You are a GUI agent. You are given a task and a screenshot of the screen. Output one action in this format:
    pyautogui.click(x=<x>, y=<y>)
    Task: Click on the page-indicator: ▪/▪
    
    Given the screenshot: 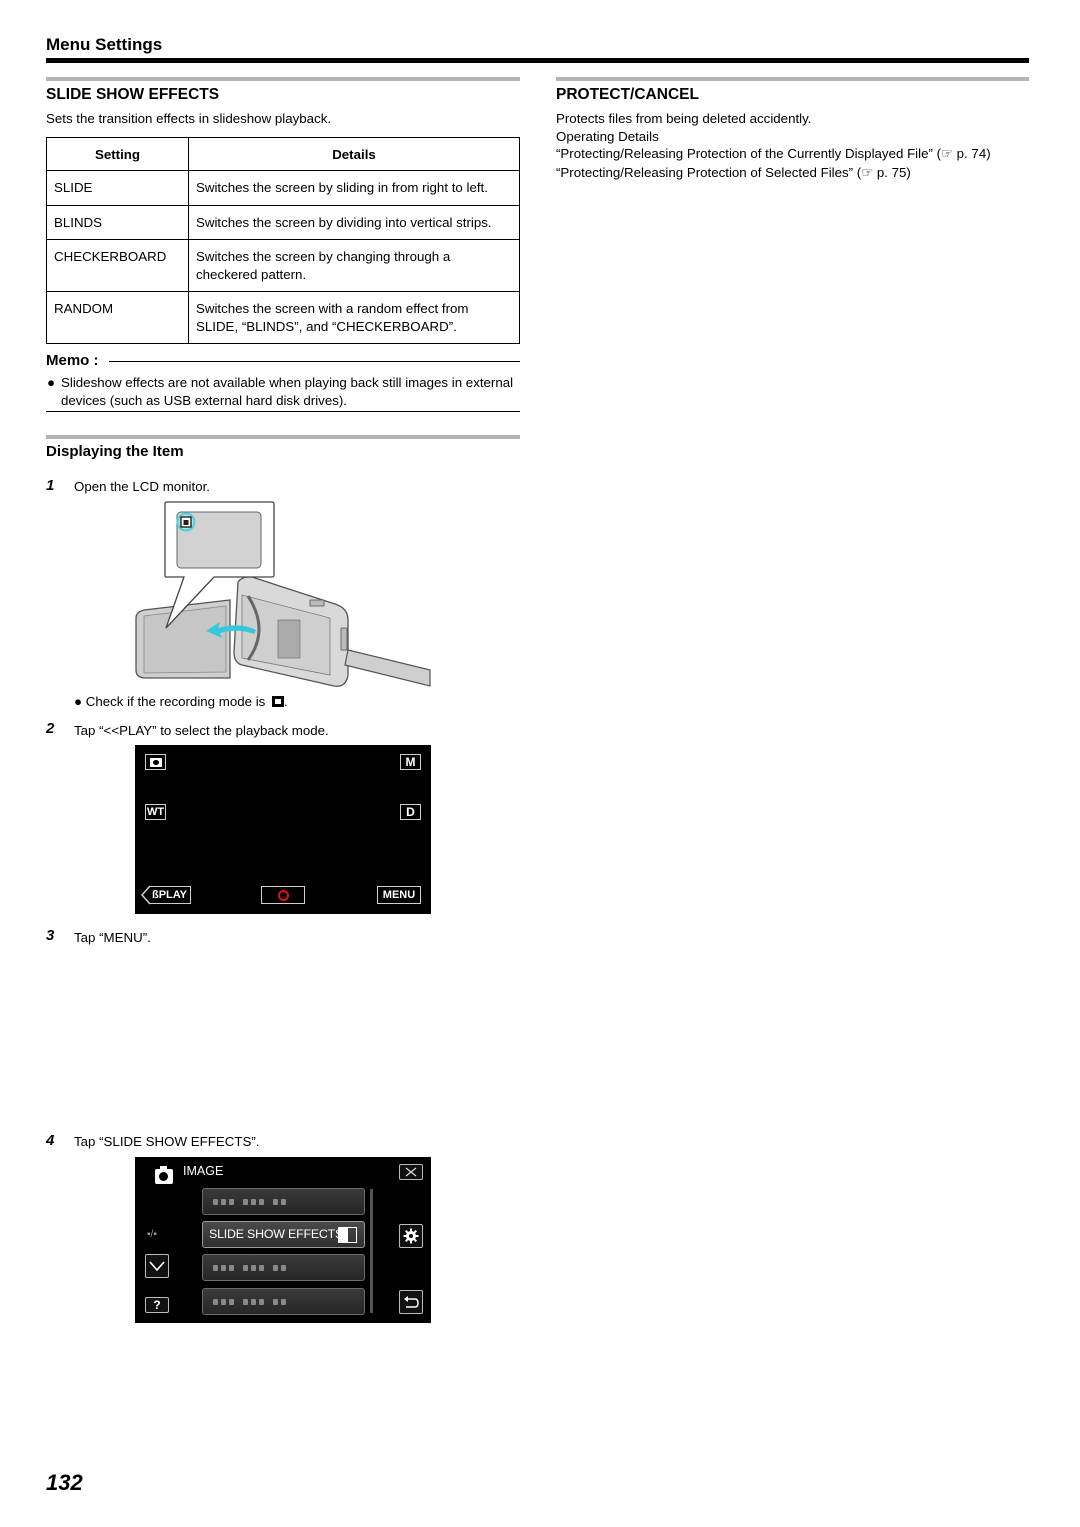 What is the action you would take?
    pyautogui.click(x=152, y=1234)
    